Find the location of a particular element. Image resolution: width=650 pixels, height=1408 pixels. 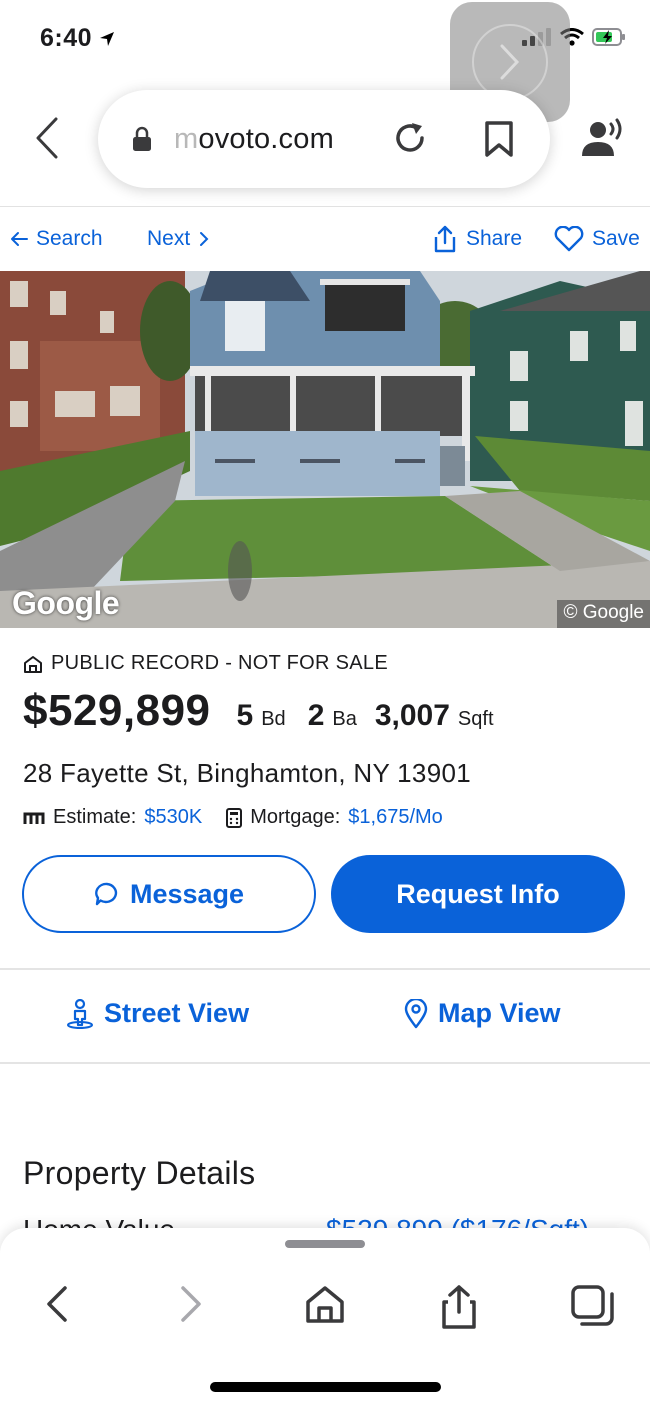

next-link: Next is located at coordinates (178, 239).